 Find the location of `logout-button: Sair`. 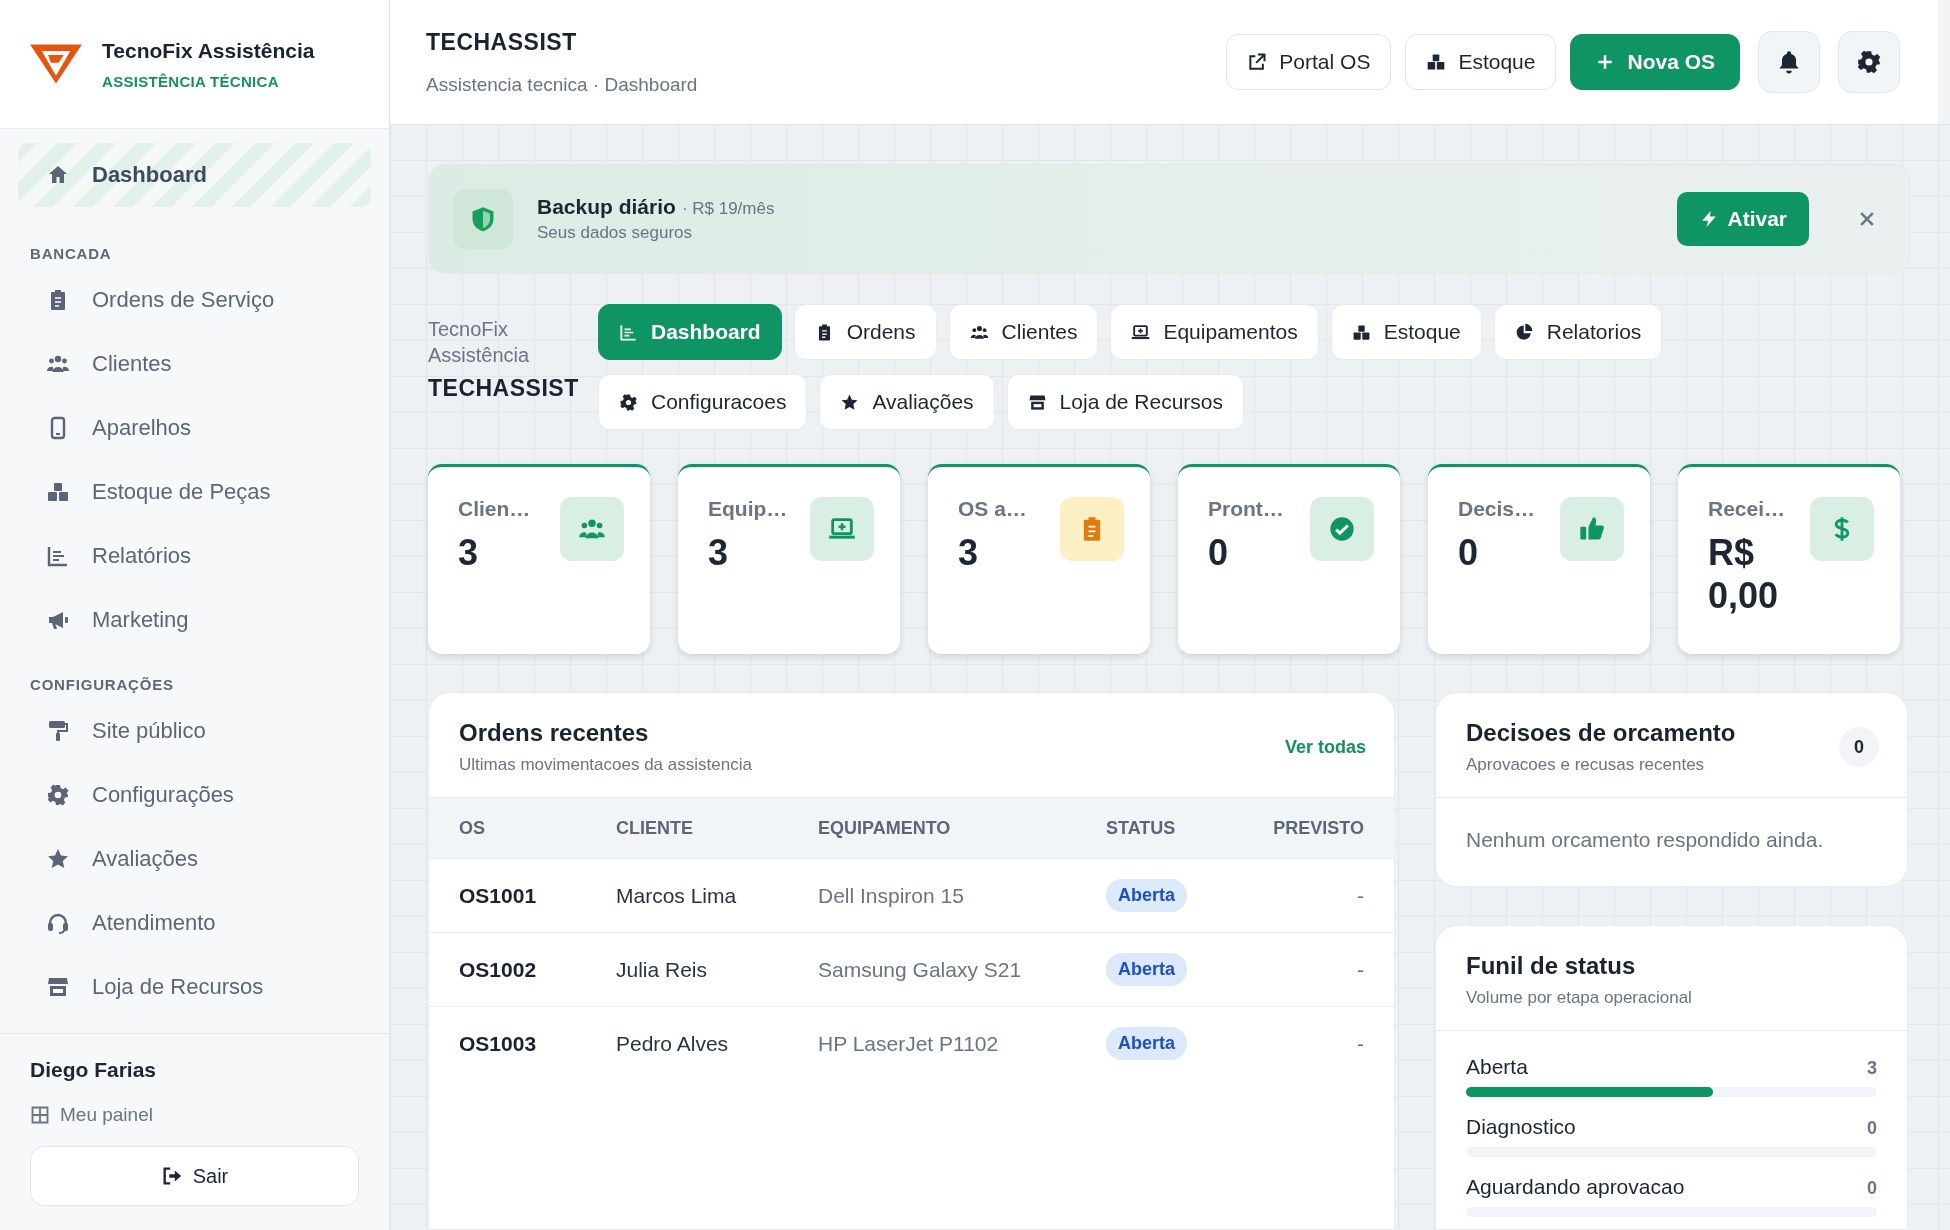

logout-button: Sair is located at coordinates (194, 1176).